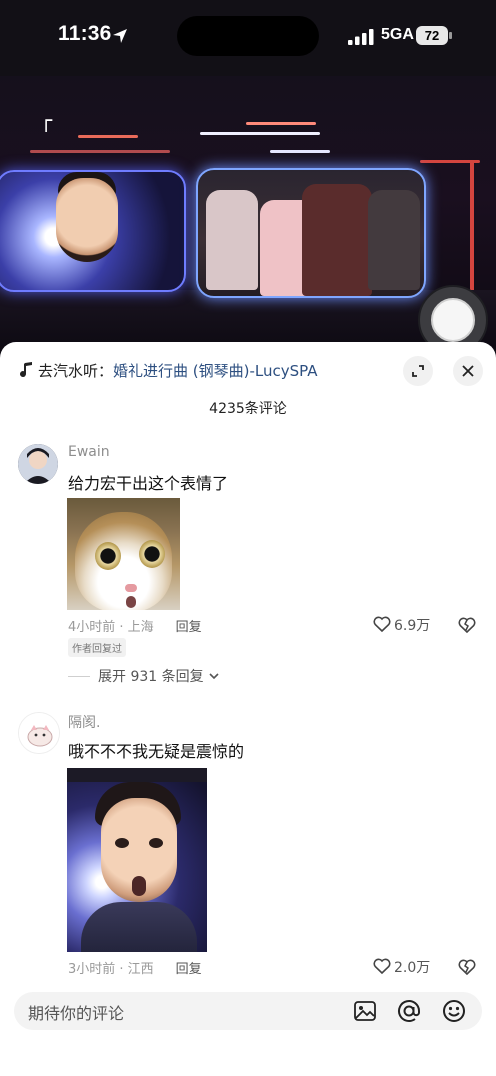 This screenshot has height=1076, width=496. I want to click on chevron-down-icon, so click(214, 676).